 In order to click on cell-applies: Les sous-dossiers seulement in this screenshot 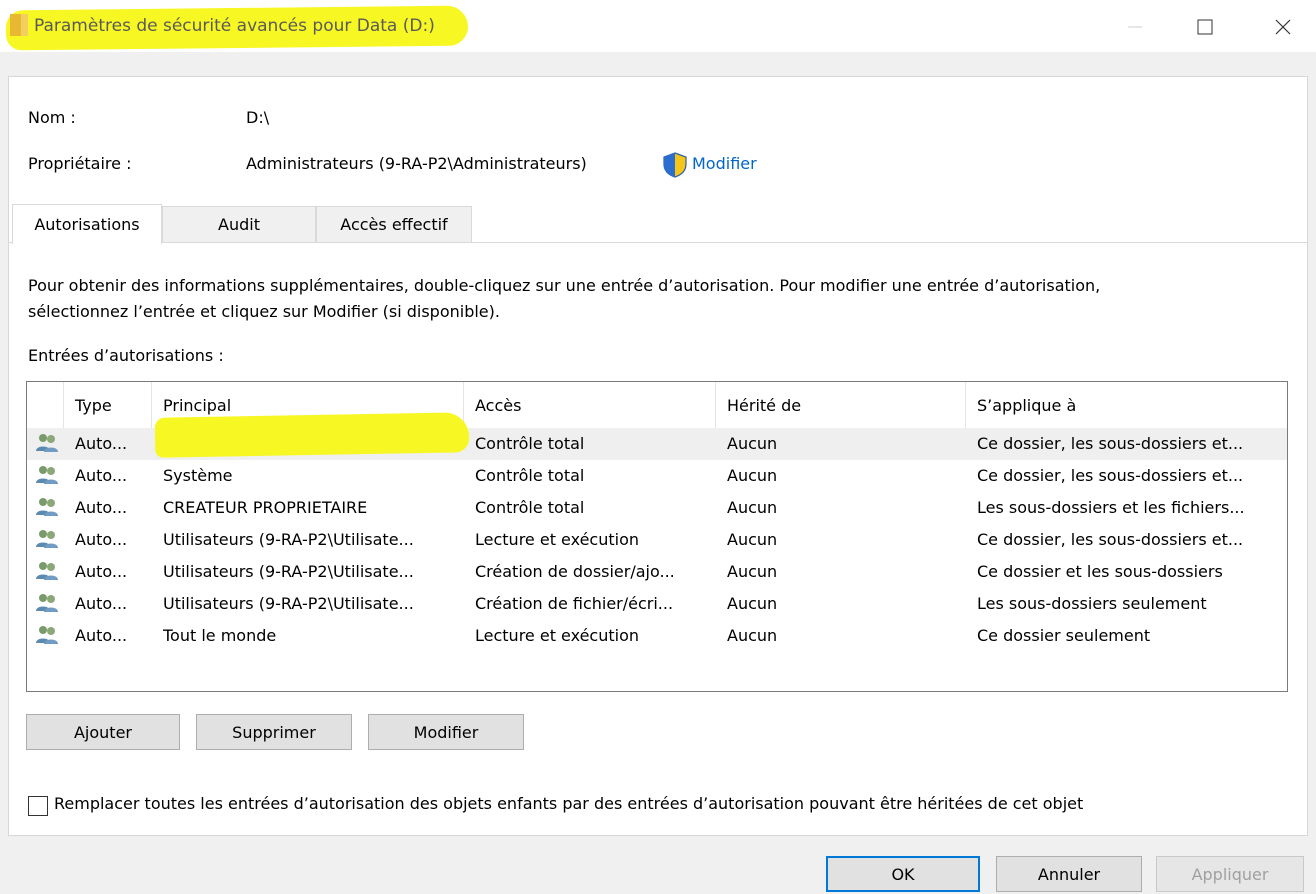, I will do `click(1092, 603)`.